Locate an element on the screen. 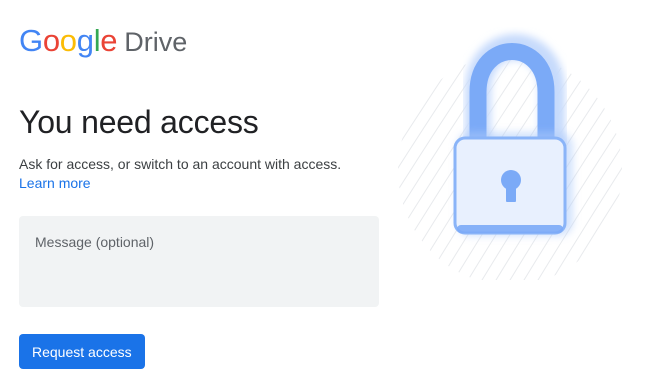  message-input is located at coordinates (199, 261).